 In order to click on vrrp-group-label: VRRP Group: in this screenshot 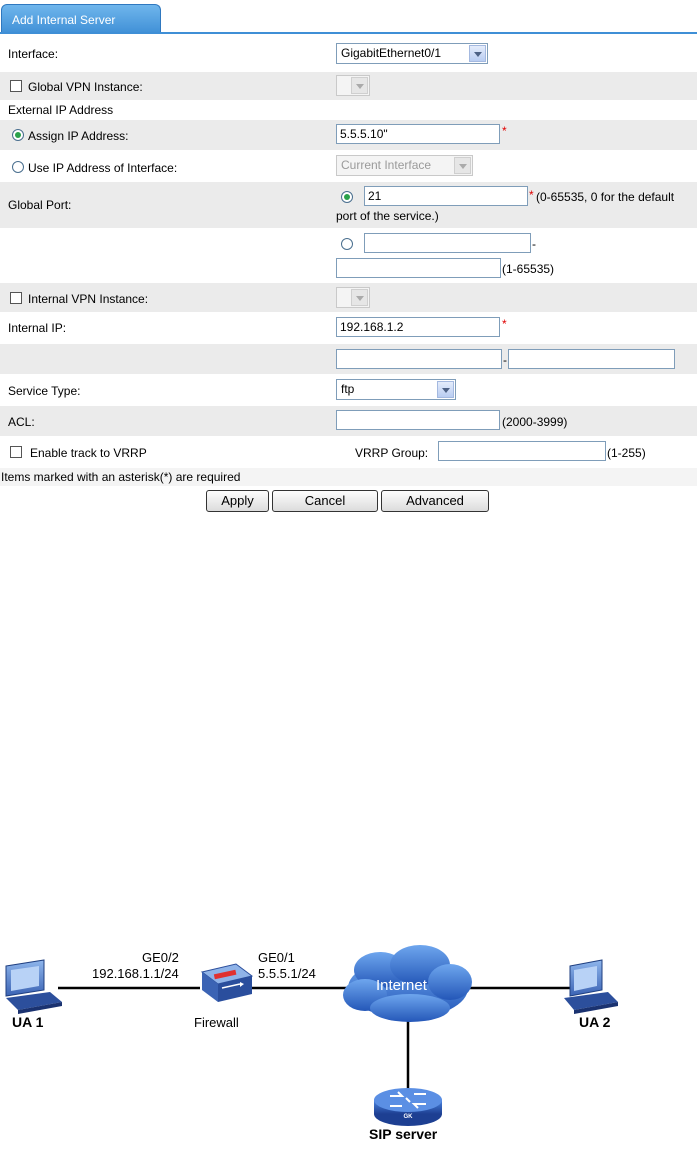, I will do `click(392, 453)`.